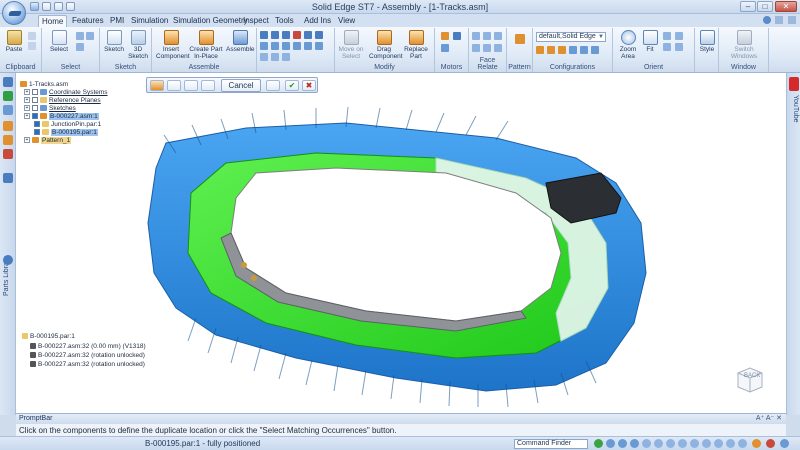 The height and width of the screenshot is (450, 800). What do you see at coordinates (309, 85) in the screenshot?
I see `reject-button: ✖` at bounding box center [309, 85].